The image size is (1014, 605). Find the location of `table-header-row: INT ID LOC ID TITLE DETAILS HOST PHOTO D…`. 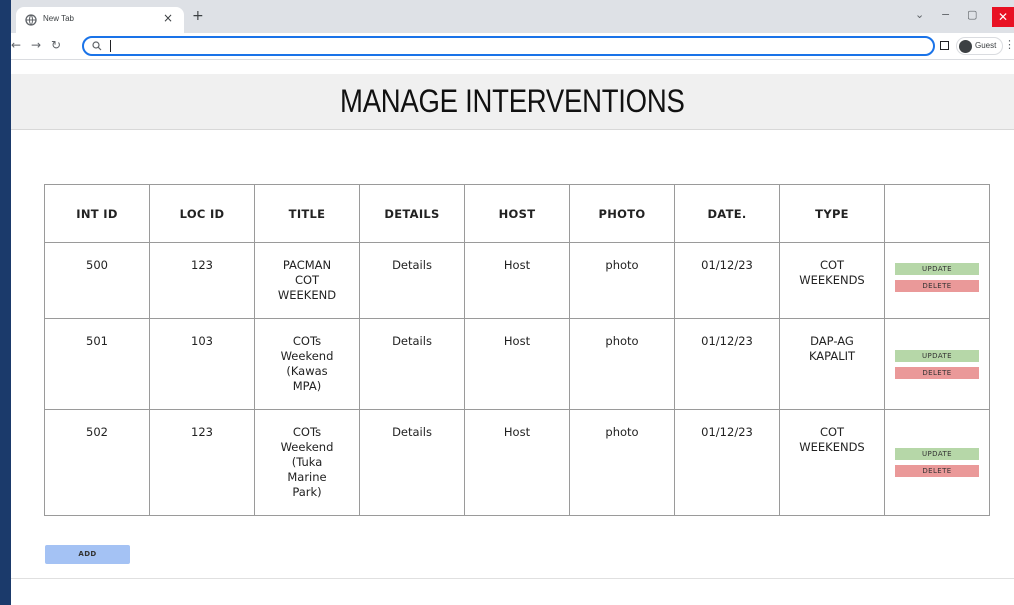

table-header-row: INT ID LOC ID TITLE DETAILS HOST PHOTO D… is located at coordinates (517, 213).